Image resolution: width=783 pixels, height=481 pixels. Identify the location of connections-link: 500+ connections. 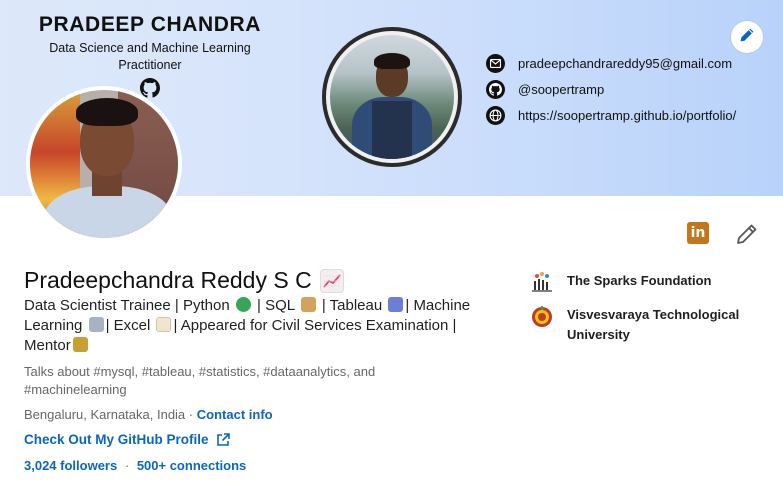
(191, 465).